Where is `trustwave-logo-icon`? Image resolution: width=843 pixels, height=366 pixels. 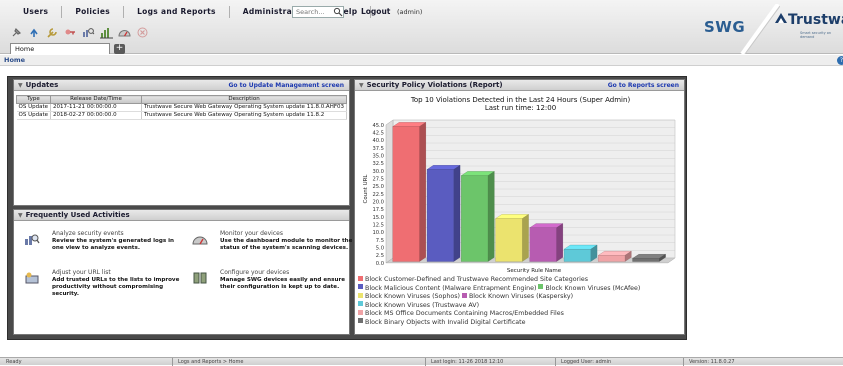 trustwave-logo-icon is located at coordinates (781, 18).